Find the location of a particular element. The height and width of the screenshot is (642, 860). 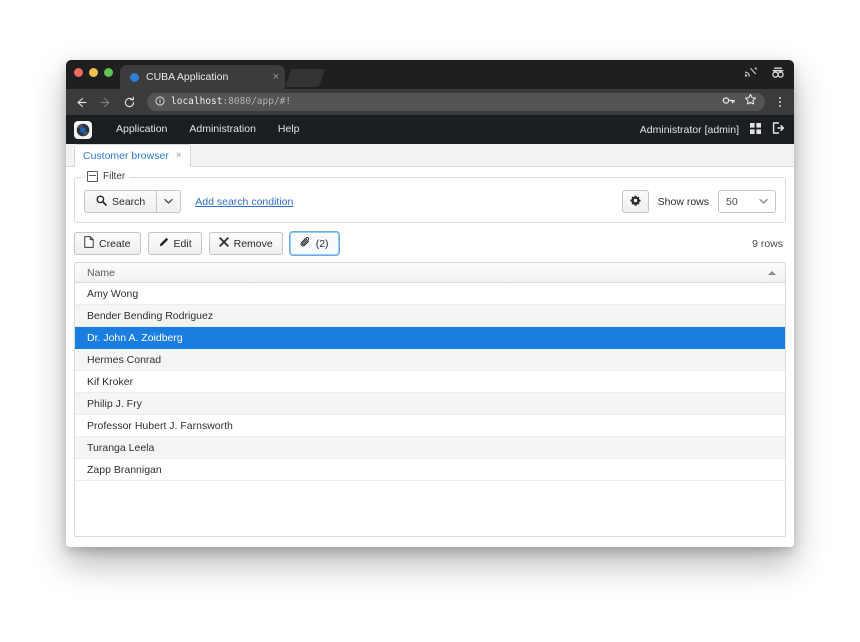

attachments-button-label: (2) is located at coordinates (322, 243).